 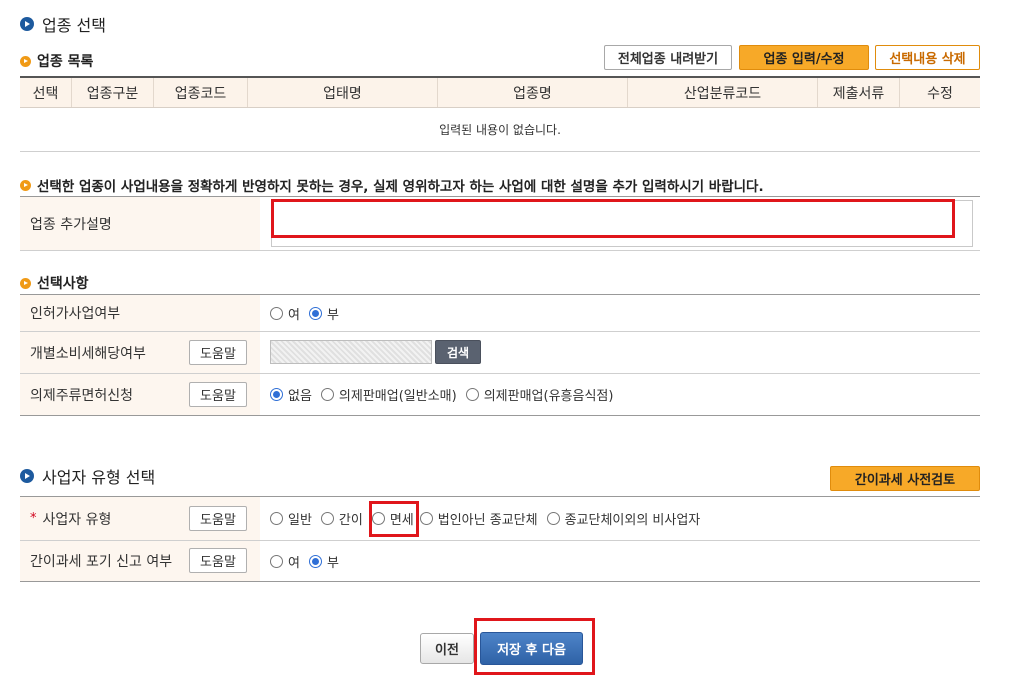 What do you see at coordinates (285, 561) in the screenshot?
I see `abandon-option-yes: 여` at bounding box center [285, 561].